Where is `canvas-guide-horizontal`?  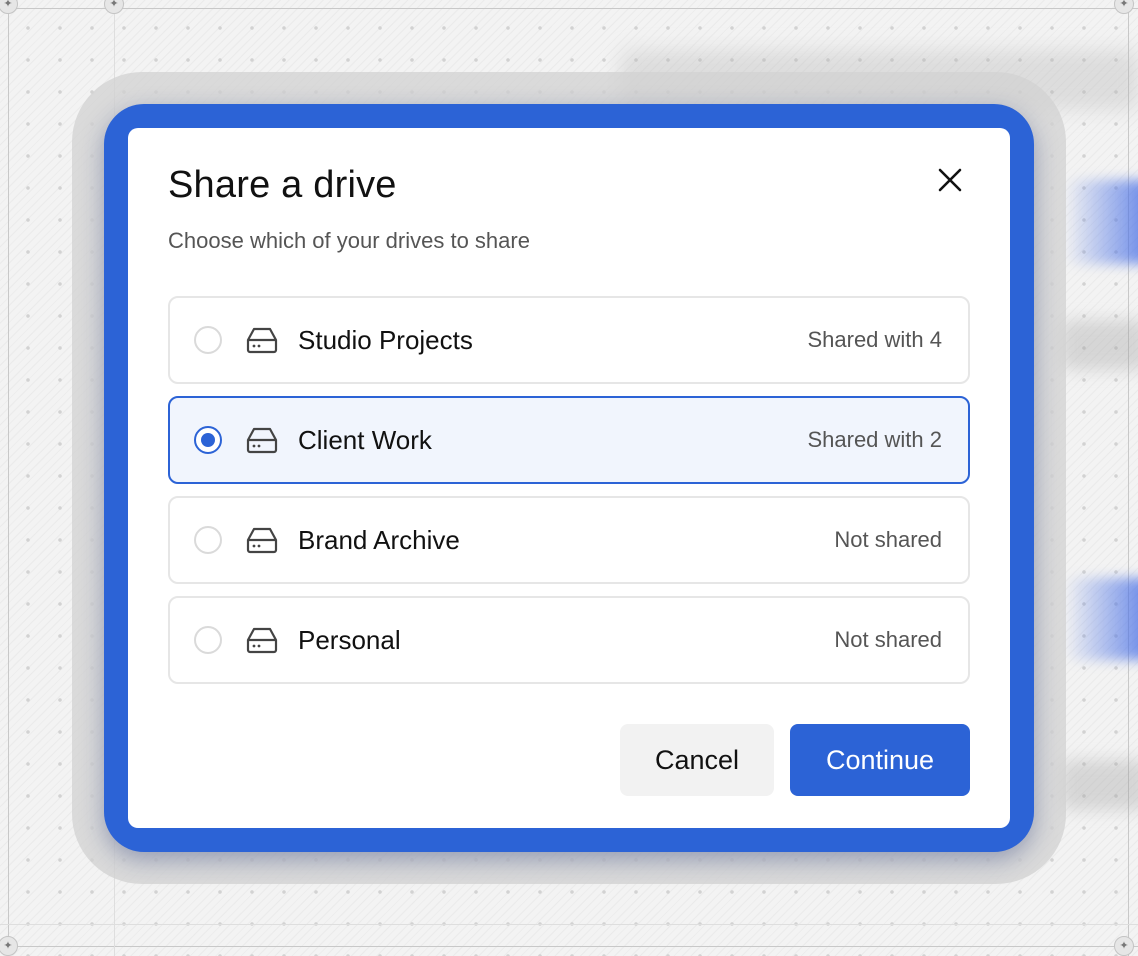 canvas-guide-horizontal is located at coordinates (569, 924).